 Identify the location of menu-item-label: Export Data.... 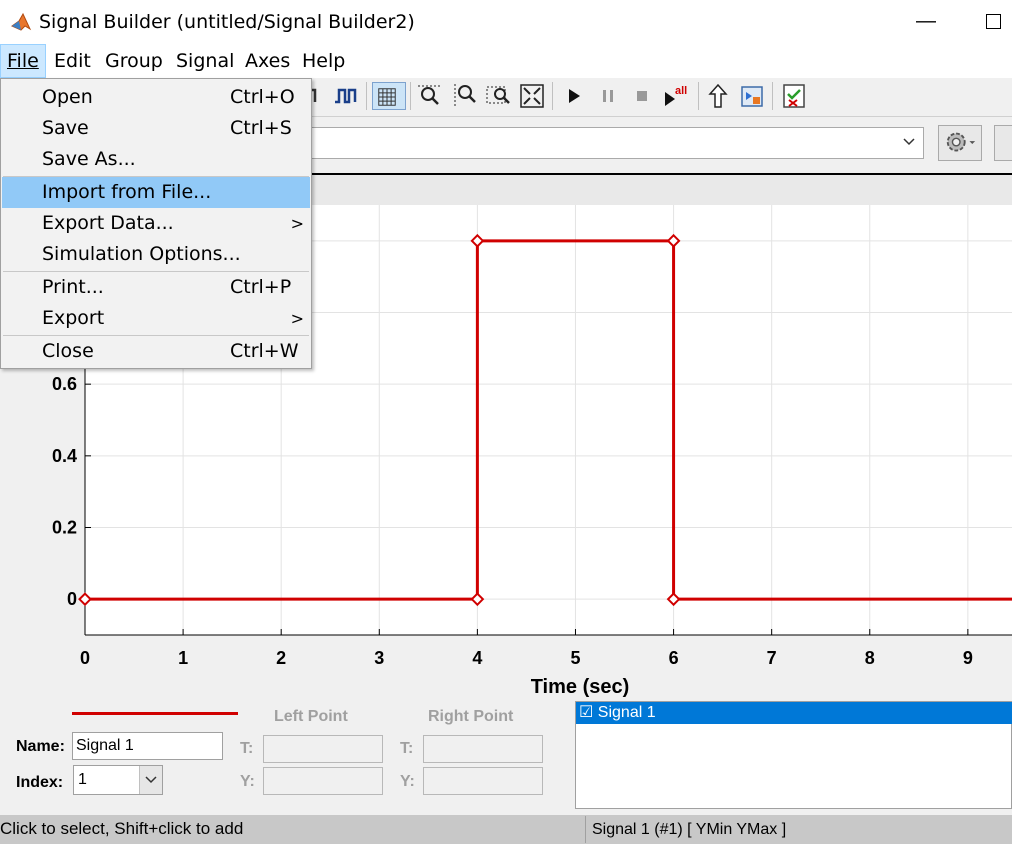
(108, 223).